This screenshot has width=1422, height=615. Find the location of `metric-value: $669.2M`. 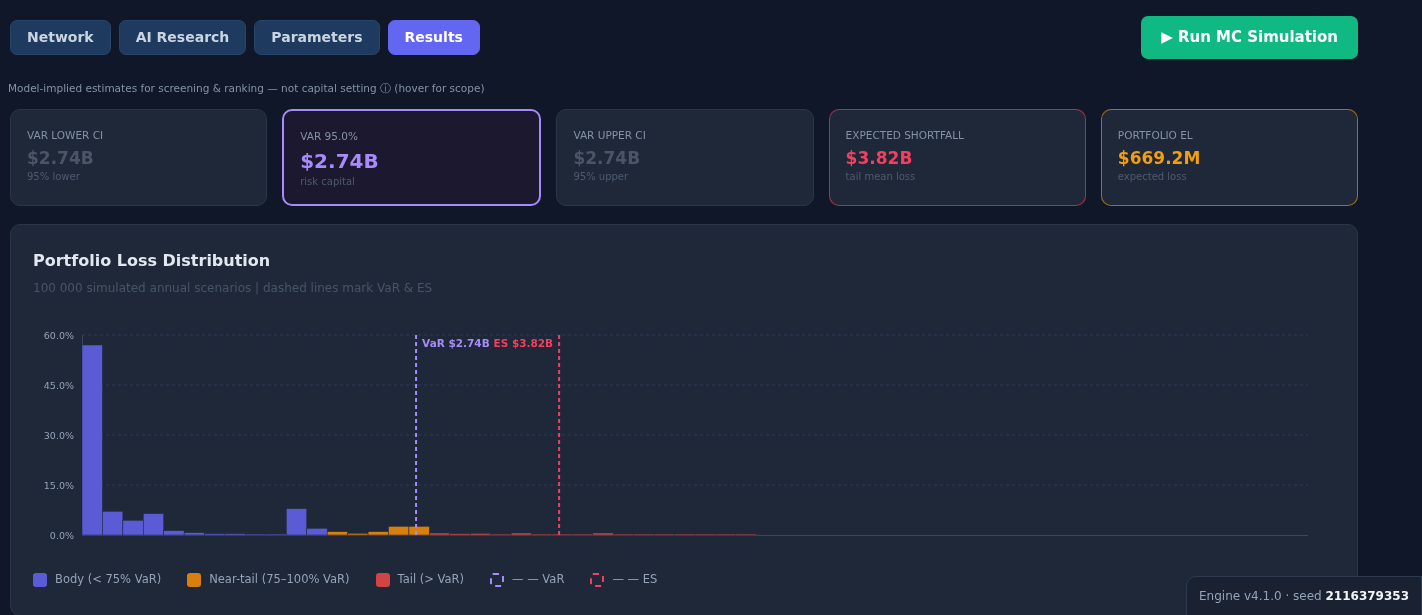

metric-value: $669.2M is located at coordinates (1159, 158).